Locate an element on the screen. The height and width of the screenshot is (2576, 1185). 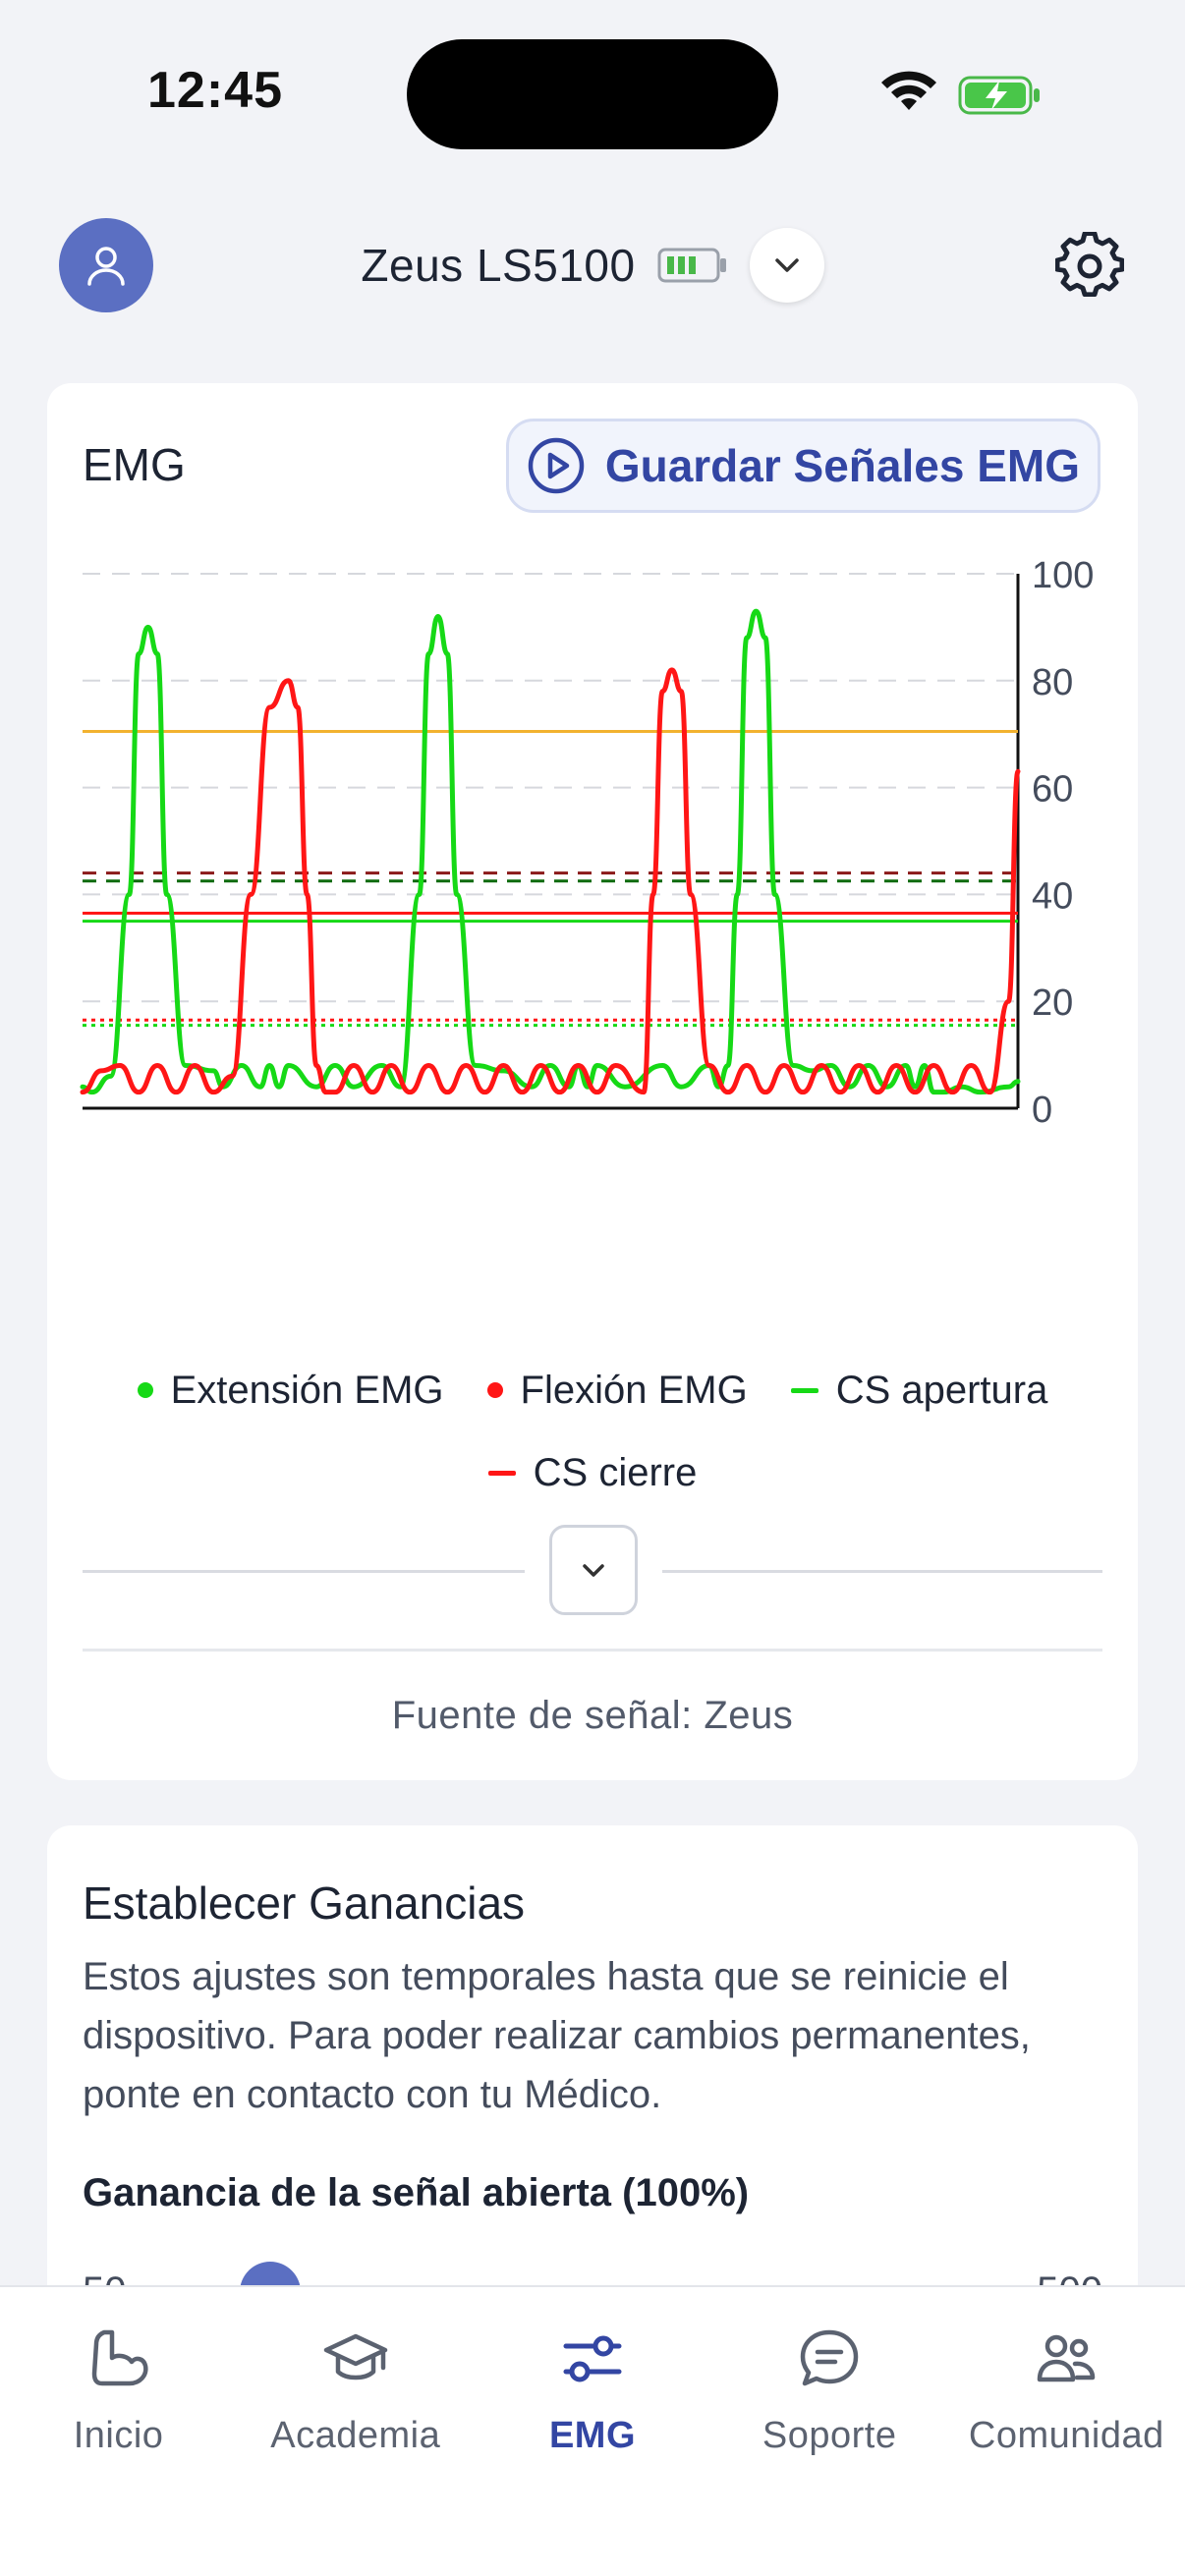
expand-chart-button is located at coordinates (594, 1570).